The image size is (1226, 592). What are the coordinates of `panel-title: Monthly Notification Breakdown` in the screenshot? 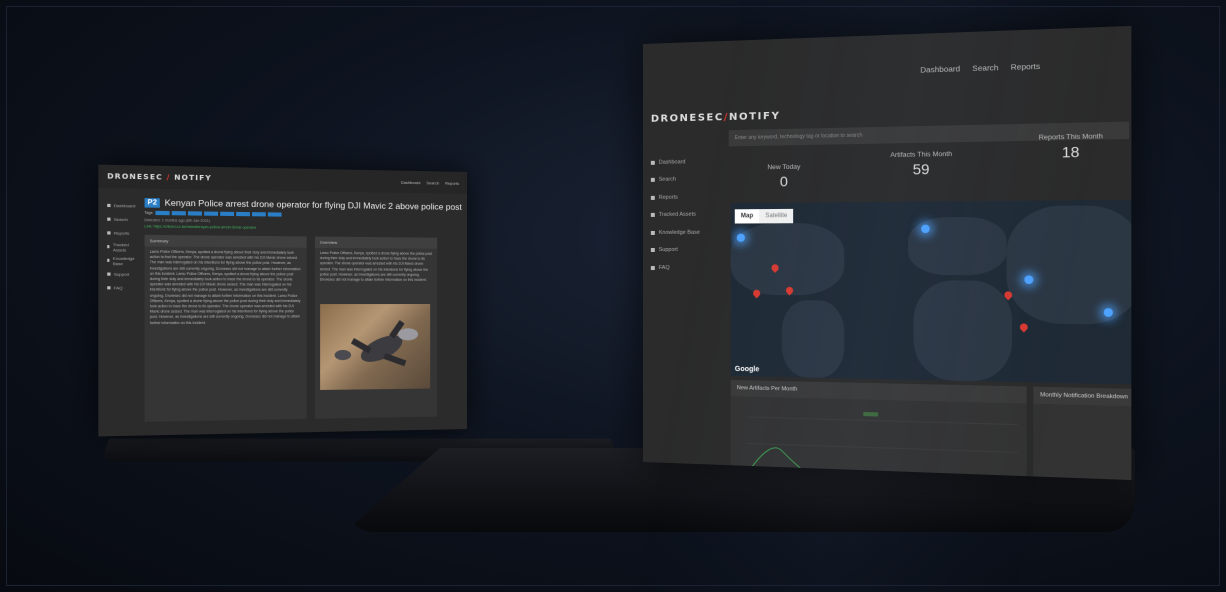 It's located at (1082, 396).